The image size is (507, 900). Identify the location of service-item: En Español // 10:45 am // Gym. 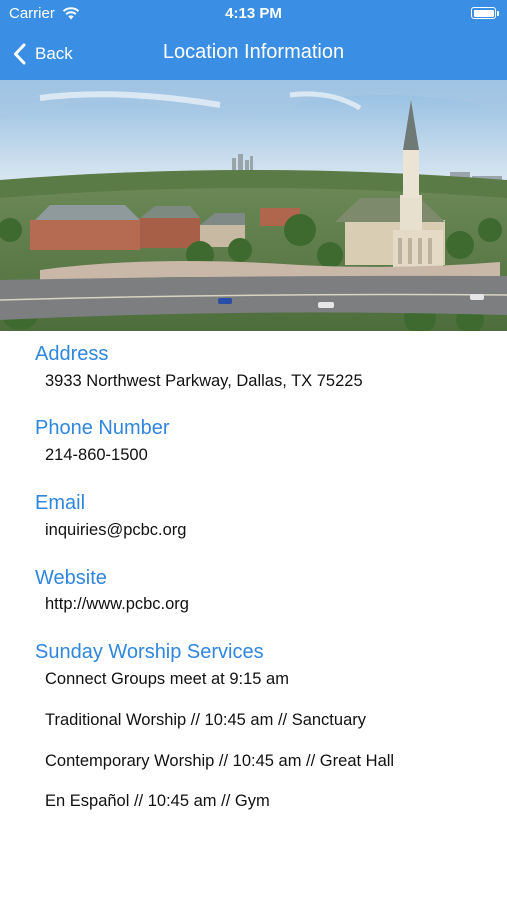
(157, 801).